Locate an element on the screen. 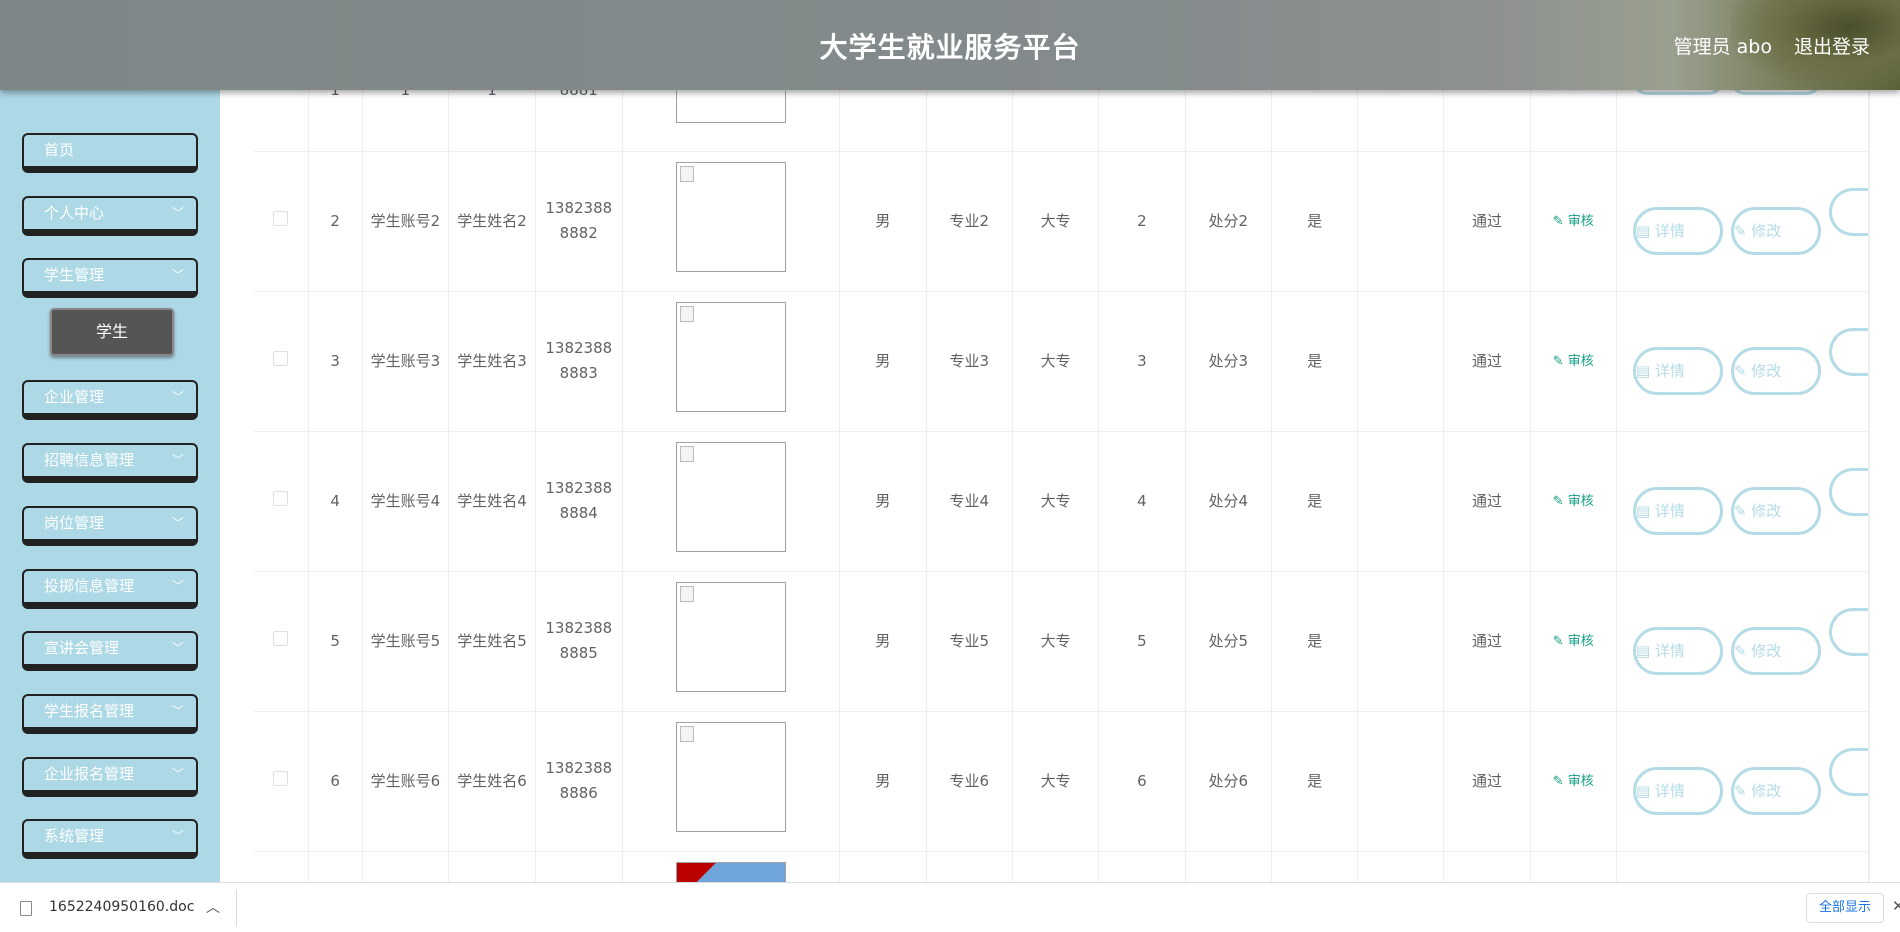 The height and width of the screenshot is (932, 1900). current-user: 管理员 abo is located at coordinates (1722, 47).